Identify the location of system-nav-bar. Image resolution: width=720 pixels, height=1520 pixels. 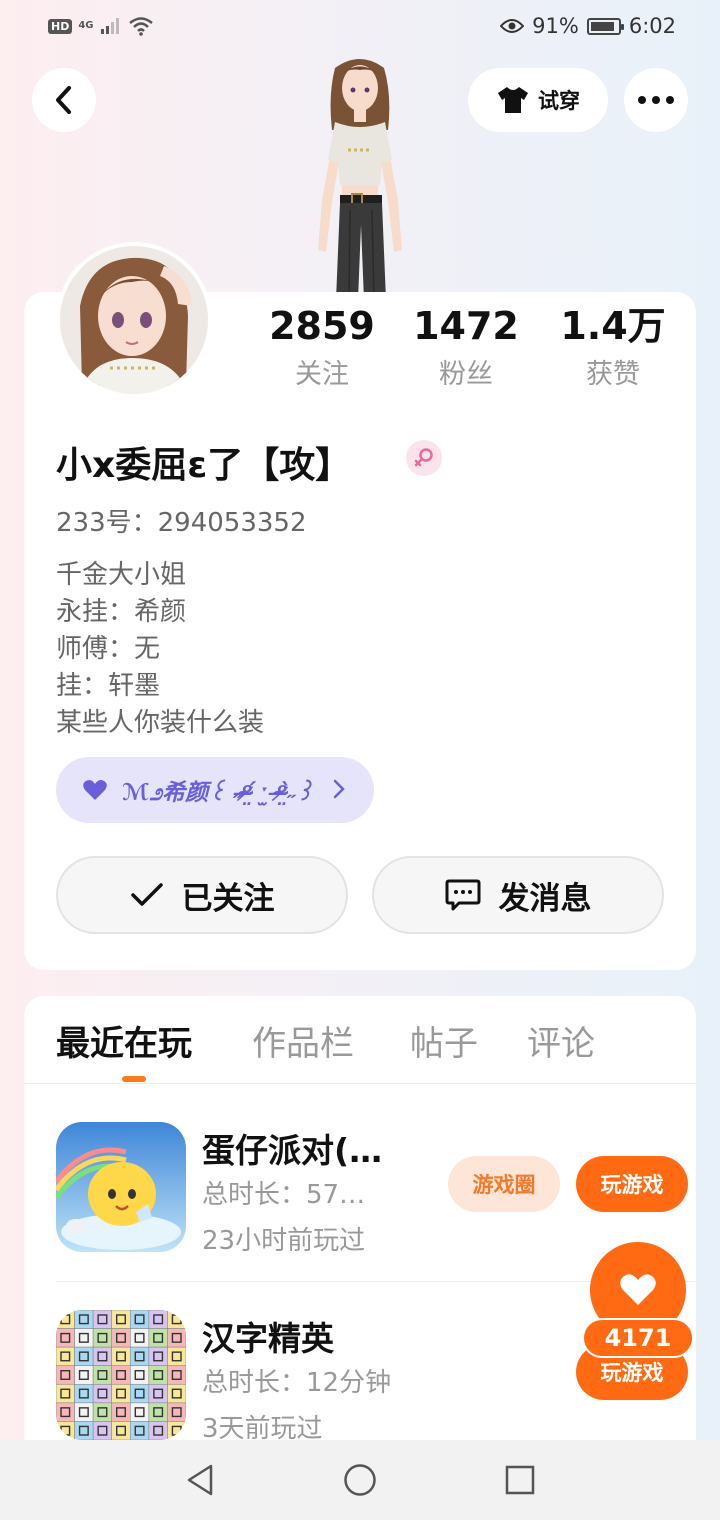
(360, 1480).